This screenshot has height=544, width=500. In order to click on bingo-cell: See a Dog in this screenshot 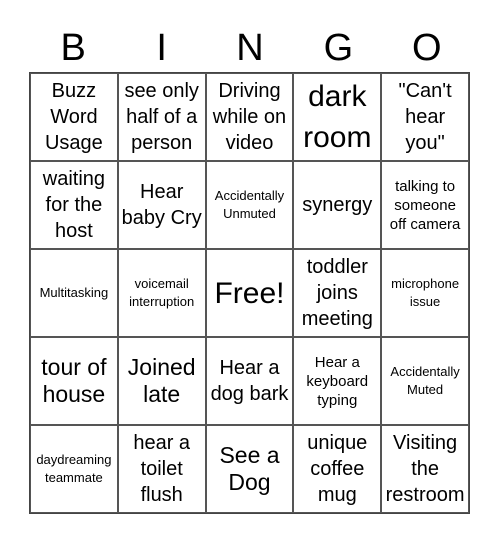, I will do `click(249, 469)`.